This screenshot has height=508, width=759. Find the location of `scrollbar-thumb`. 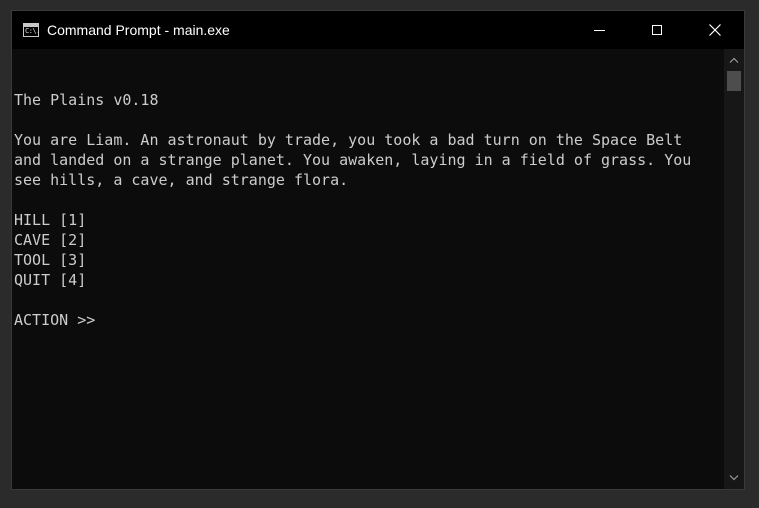

scrollbar-thumb is located at coordinates (734, 81).